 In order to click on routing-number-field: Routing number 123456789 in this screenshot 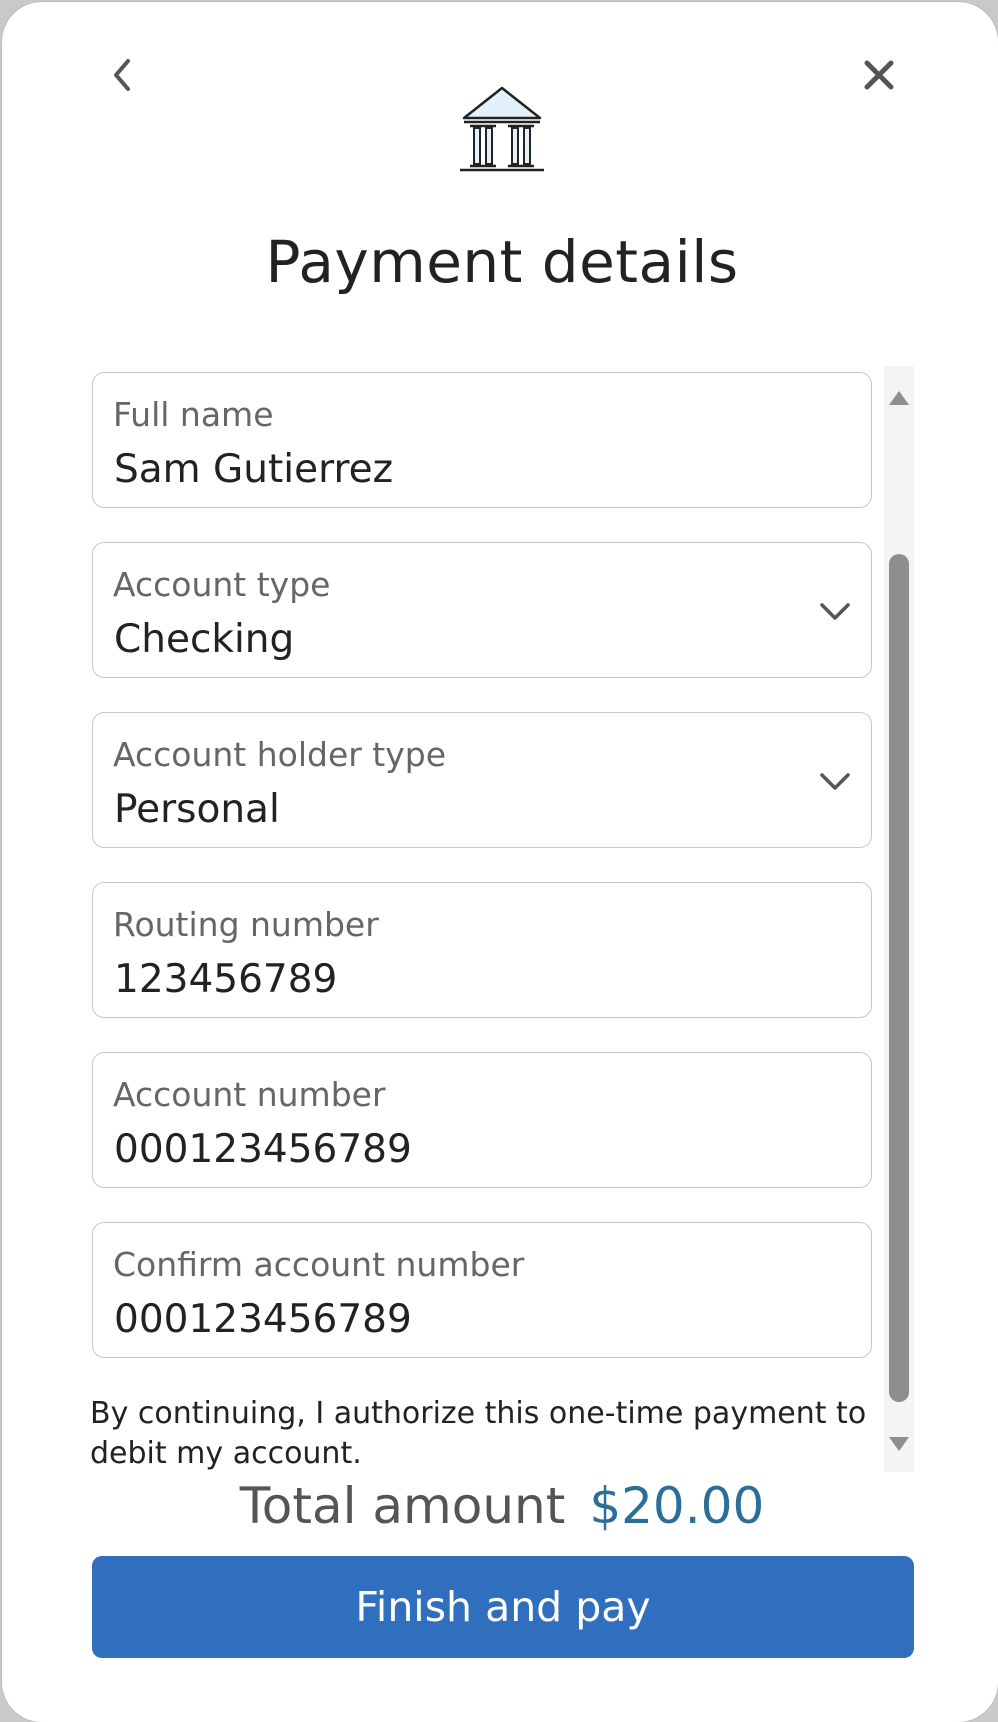, I will do `click(482, 950)`.